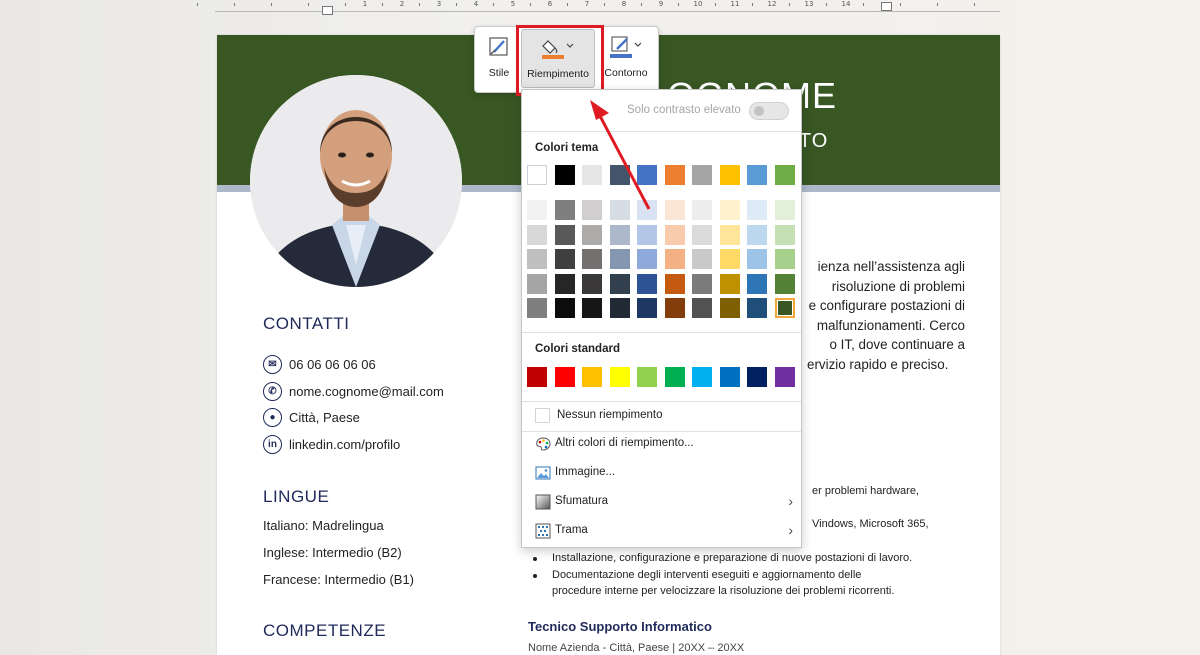 This screenshot has width=1200, height=655. I want to click on picture-icon, so click(543, 473).